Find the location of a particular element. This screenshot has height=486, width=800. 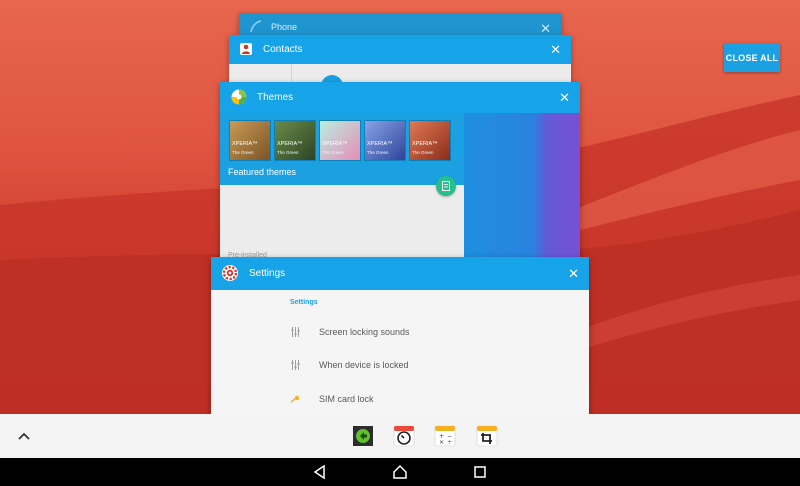

home-button is located at coordinates (400, 472).